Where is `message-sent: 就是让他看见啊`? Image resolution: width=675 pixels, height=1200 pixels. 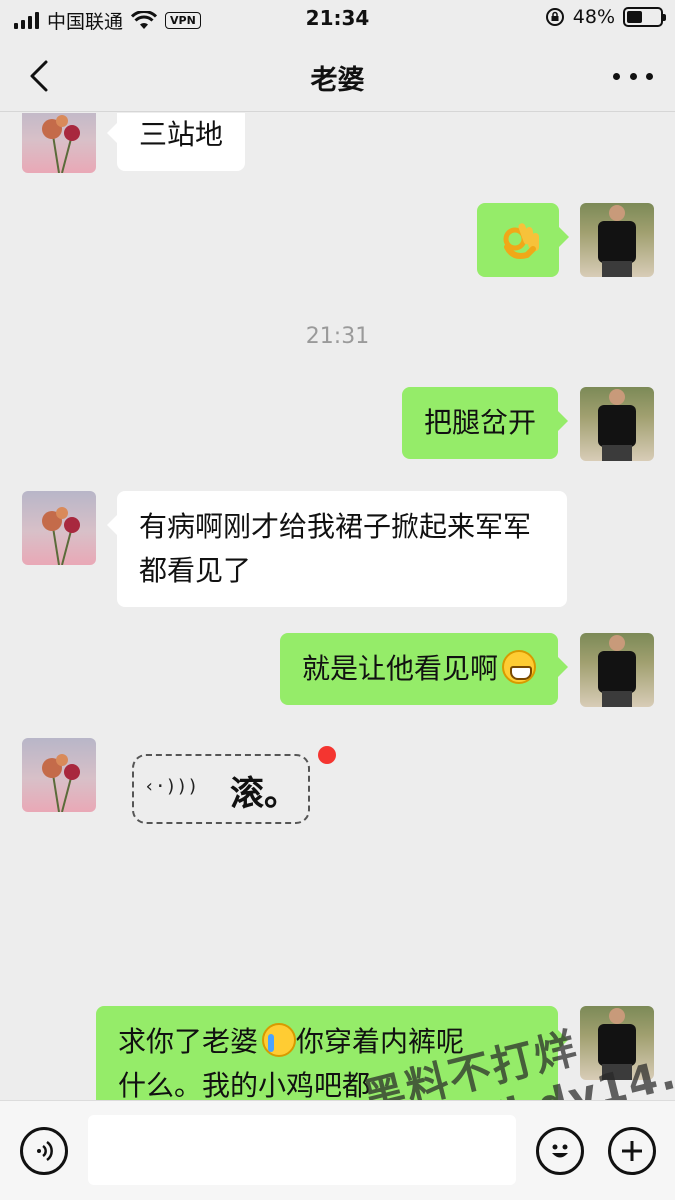 message-sent: 就是让他看见啊 is located at coordinates (337, 670).